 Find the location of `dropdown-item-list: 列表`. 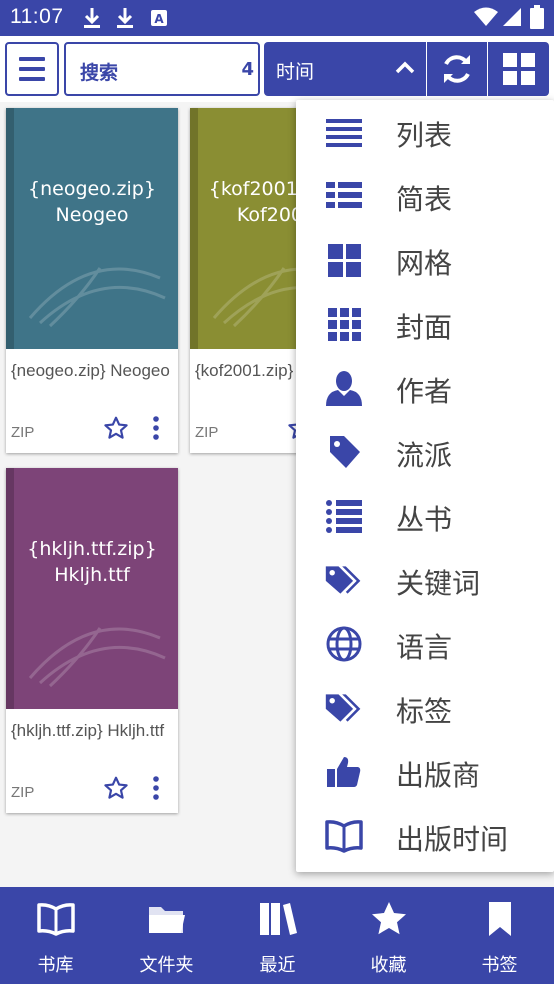

dropdown-item-list: 列表 is located at coordinates (425, 132).